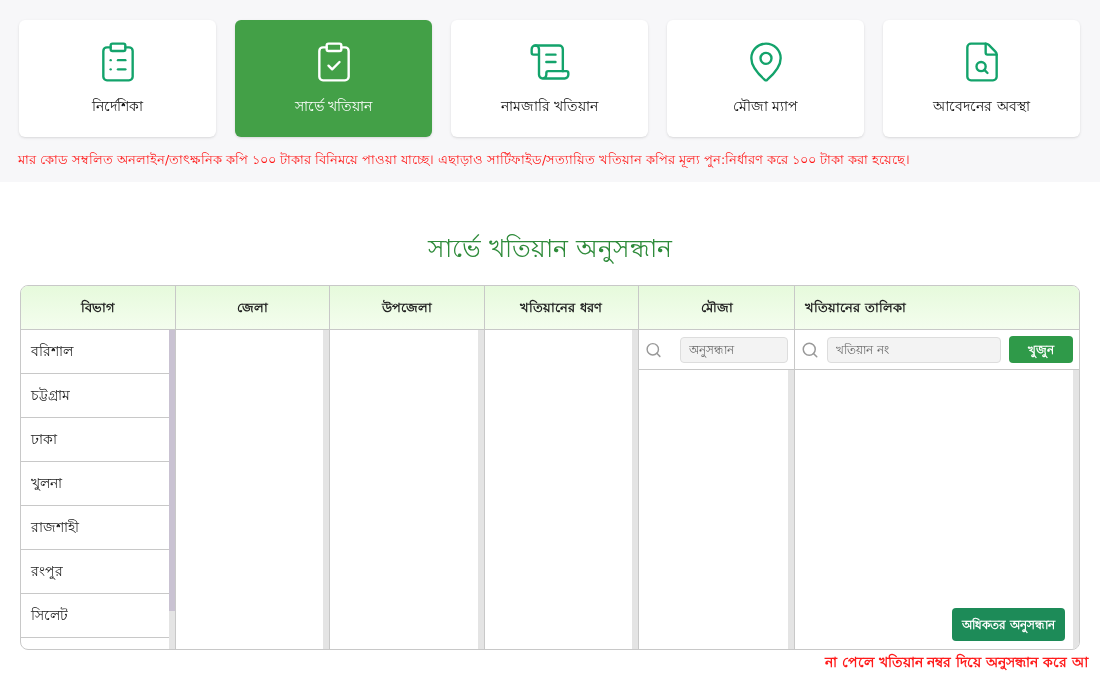 The width and height of the screenshot is (1100, 692). I want to click on division-item: চট্টগ্রাম, so click(95, 396).